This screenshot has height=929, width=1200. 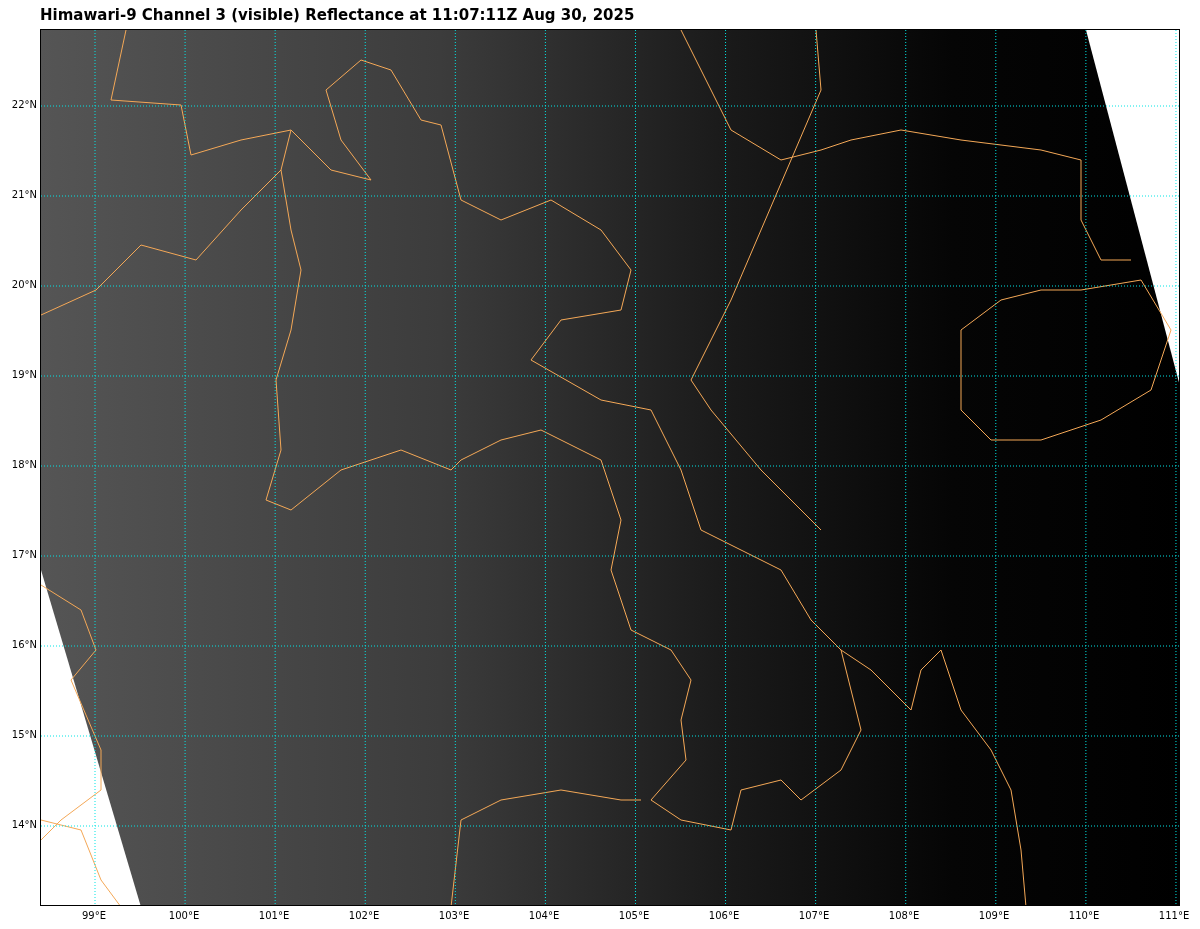 I want to click on longitude-label: 109°E, so click(x=994, y=916).